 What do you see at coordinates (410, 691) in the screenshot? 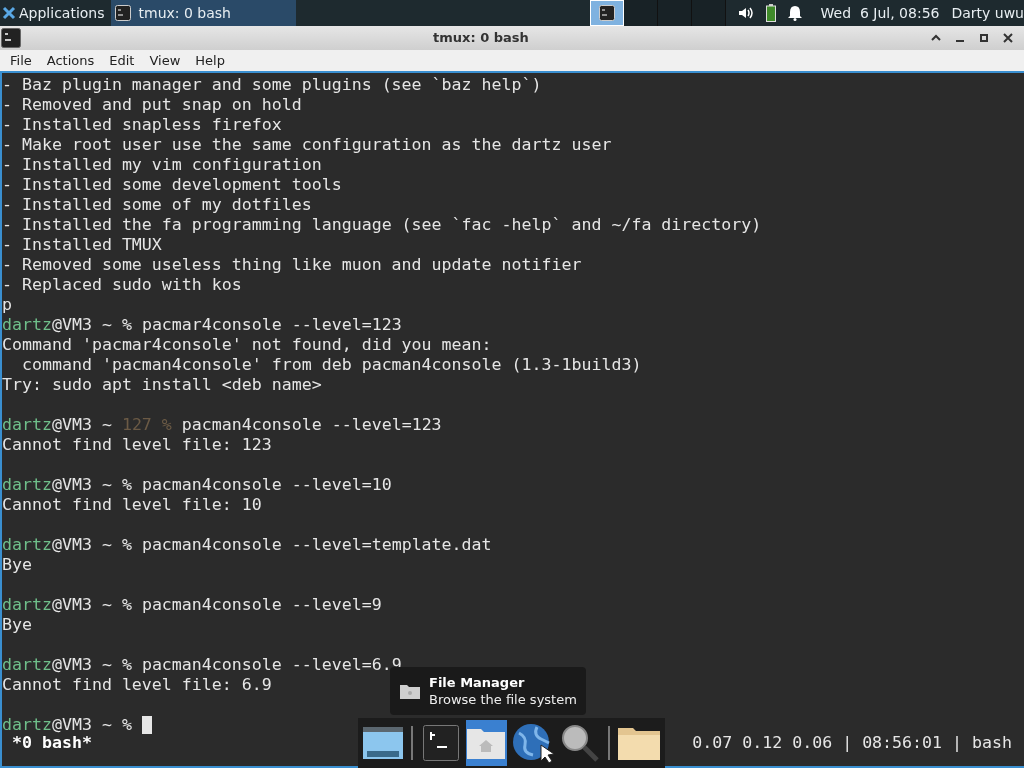
I see `folder-icon` at bounding box center [410, 691].